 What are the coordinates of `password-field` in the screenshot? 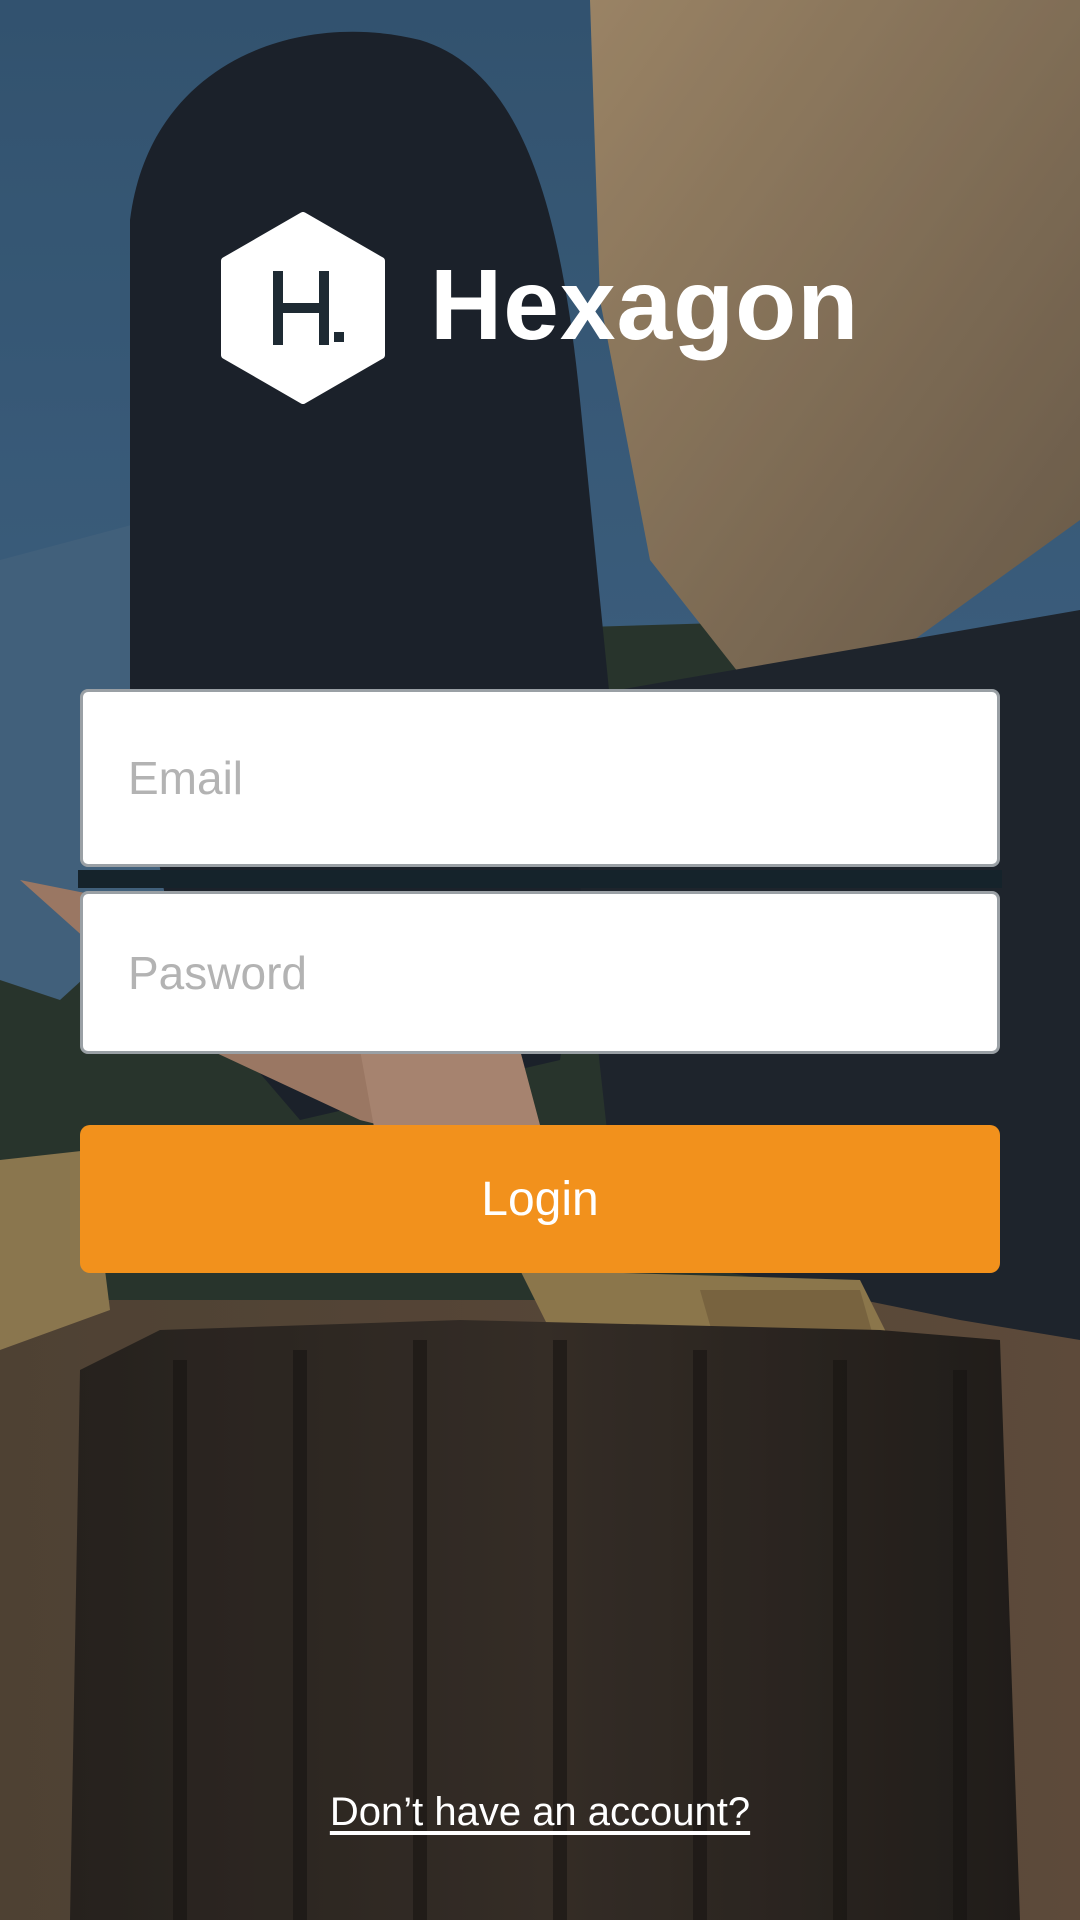 It's located at (540, 972).